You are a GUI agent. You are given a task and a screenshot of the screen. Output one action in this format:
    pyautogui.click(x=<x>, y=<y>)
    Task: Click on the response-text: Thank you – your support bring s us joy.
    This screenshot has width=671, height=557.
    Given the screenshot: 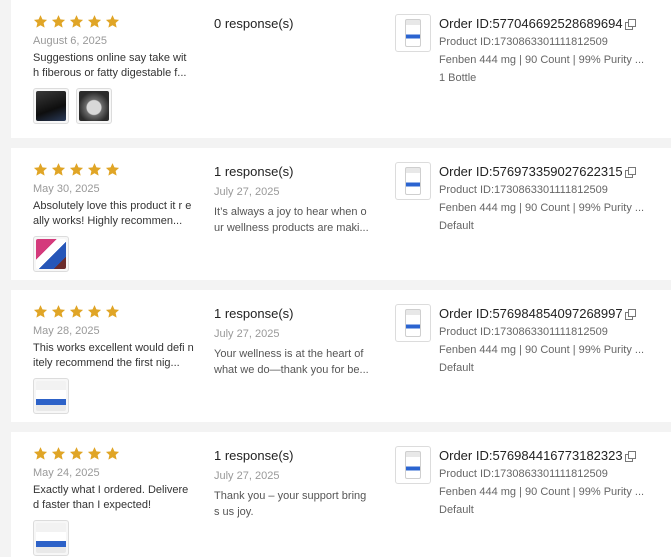 What is the action you would take?
    pyautogui.click(x=293, y=504)
    